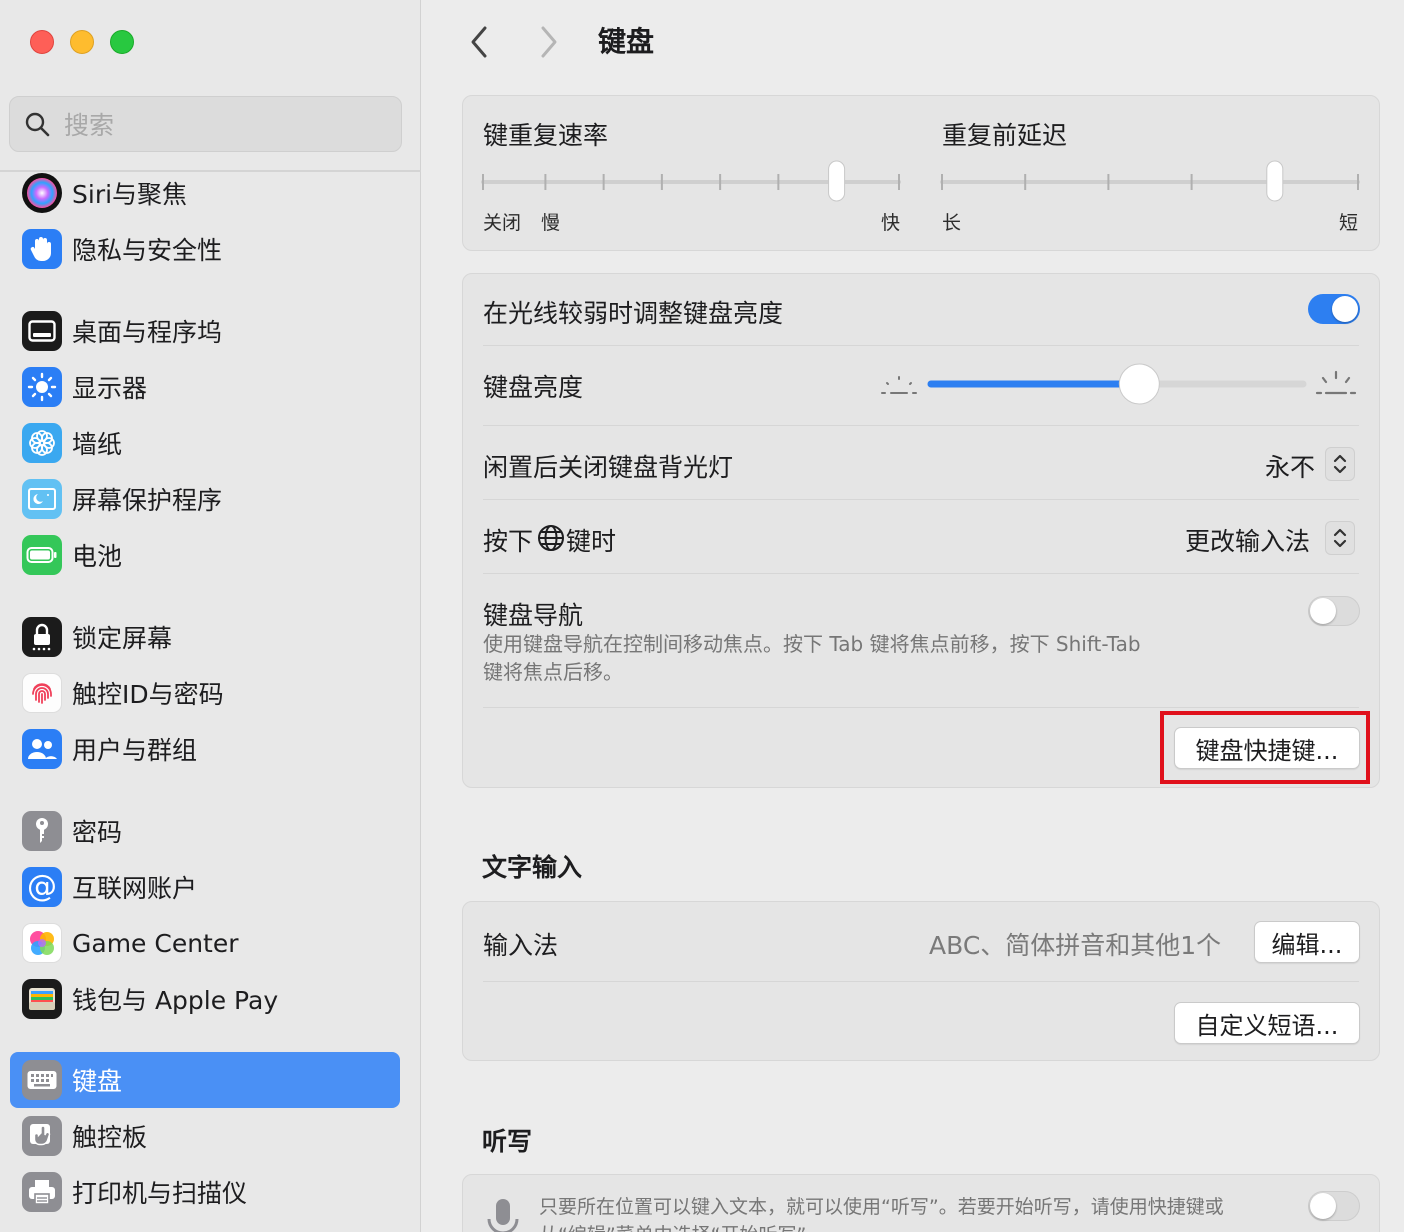 The width and height of the screenshot is (1404, 1232). I want to click on sidebar-item-screensaver: 屏幕保护程序, so click(205, 499).